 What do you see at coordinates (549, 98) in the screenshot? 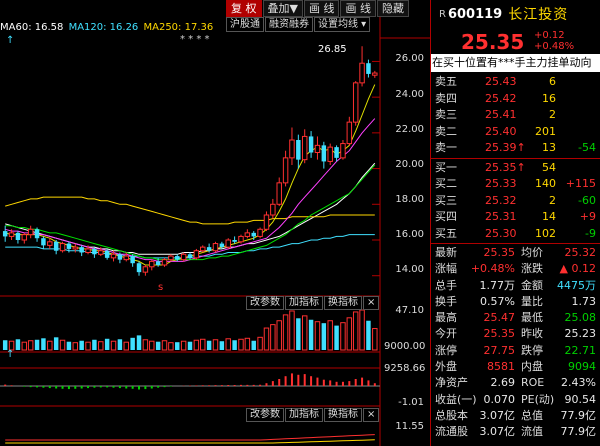
I see `ask-volume: 16` at bounding box center [549, 98].